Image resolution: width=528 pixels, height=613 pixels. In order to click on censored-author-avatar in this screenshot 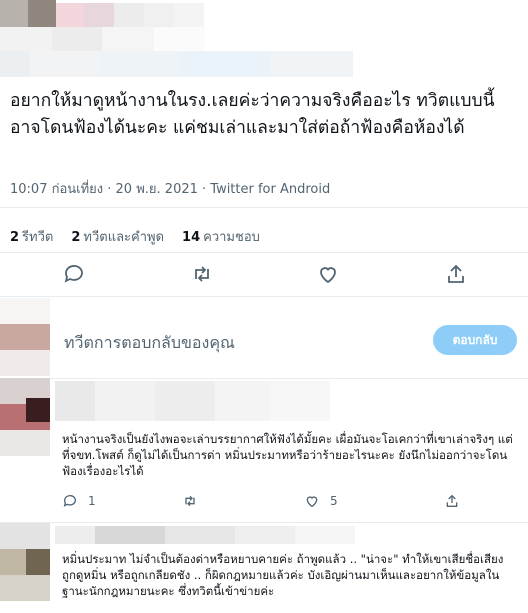, I will do `click(28, 13)`.